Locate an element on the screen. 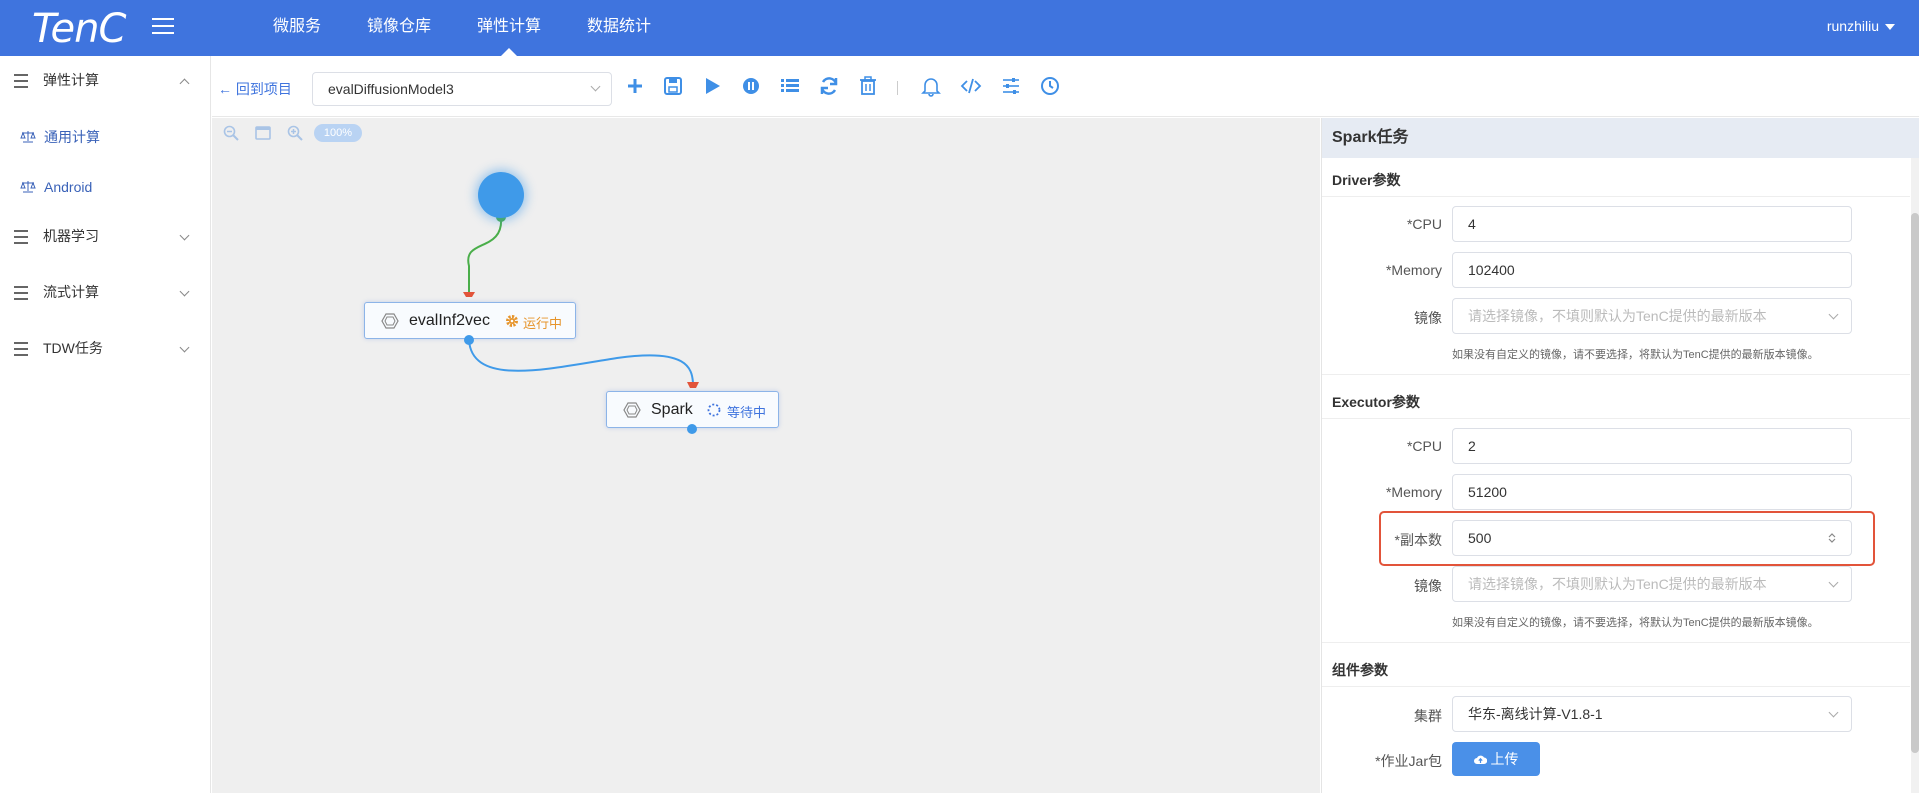  executor-image-label: 镜像 is located at coordinates (1428, 586).